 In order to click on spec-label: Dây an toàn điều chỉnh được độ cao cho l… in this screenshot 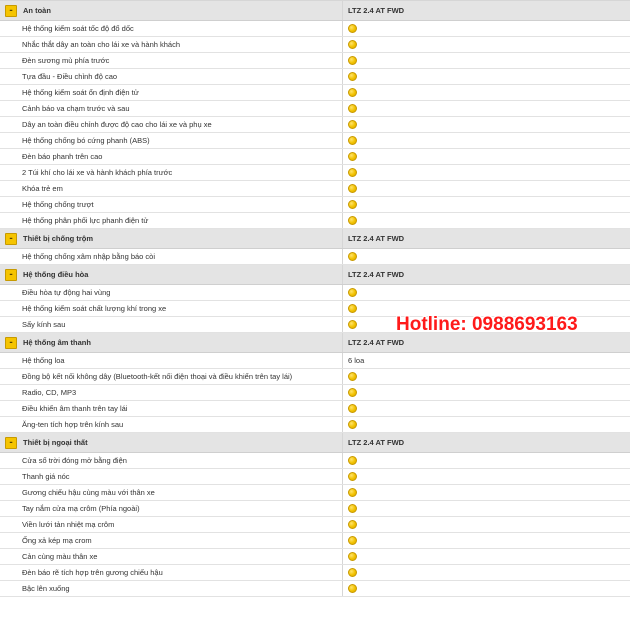, I will do `click(171, 124)`.